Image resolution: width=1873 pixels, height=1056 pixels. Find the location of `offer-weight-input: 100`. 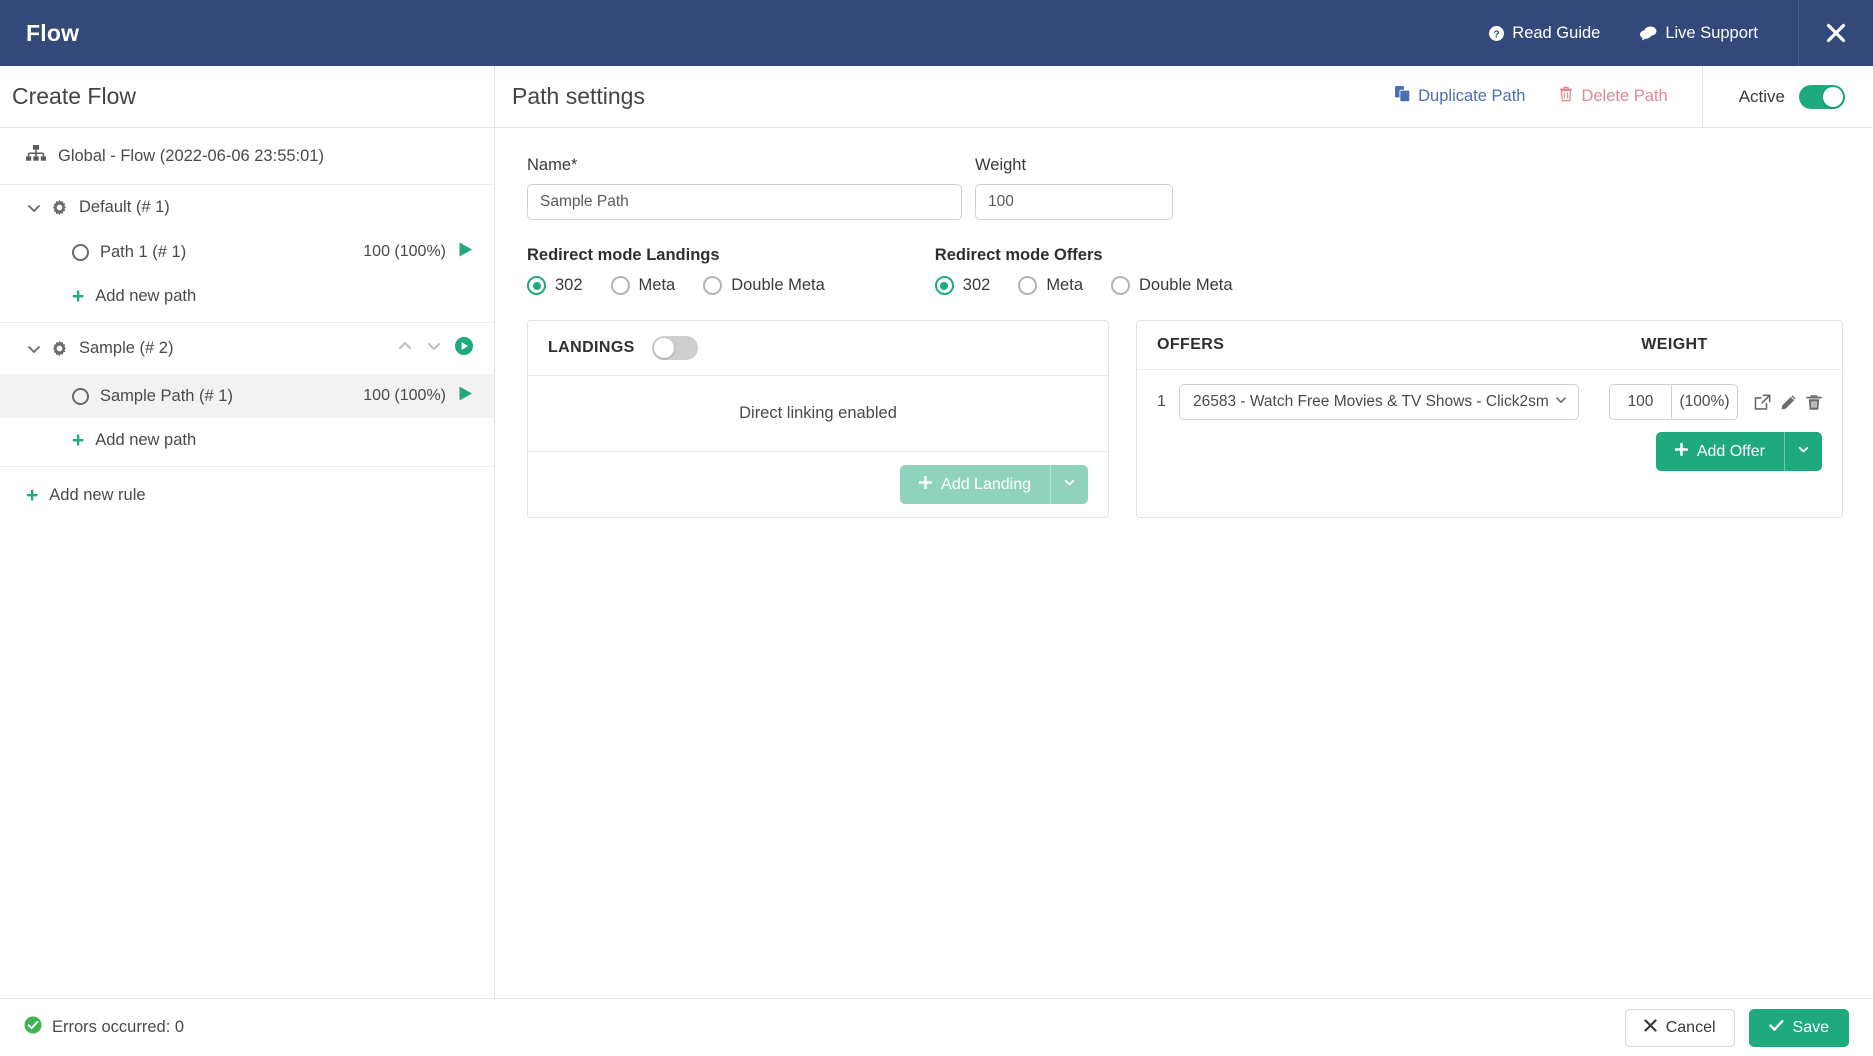

offer-weight-input: 100 is located at coordinates (1640, 402).